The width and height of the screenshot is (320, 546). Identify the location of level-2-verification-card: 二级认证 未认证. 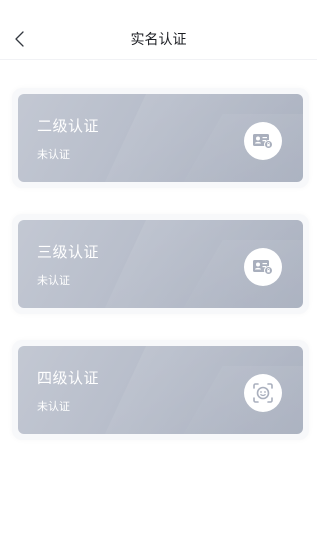
(160, 138).